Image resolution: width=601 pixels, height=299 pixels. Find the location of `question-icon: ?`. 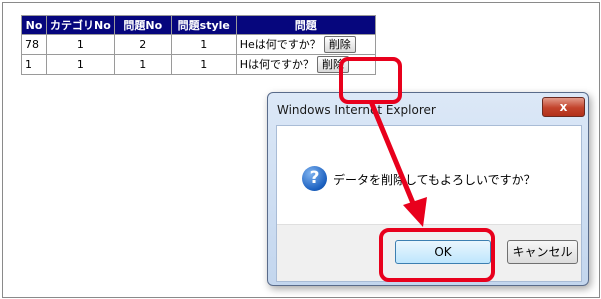

question-icon: ? is located at coordinates (314, 178).